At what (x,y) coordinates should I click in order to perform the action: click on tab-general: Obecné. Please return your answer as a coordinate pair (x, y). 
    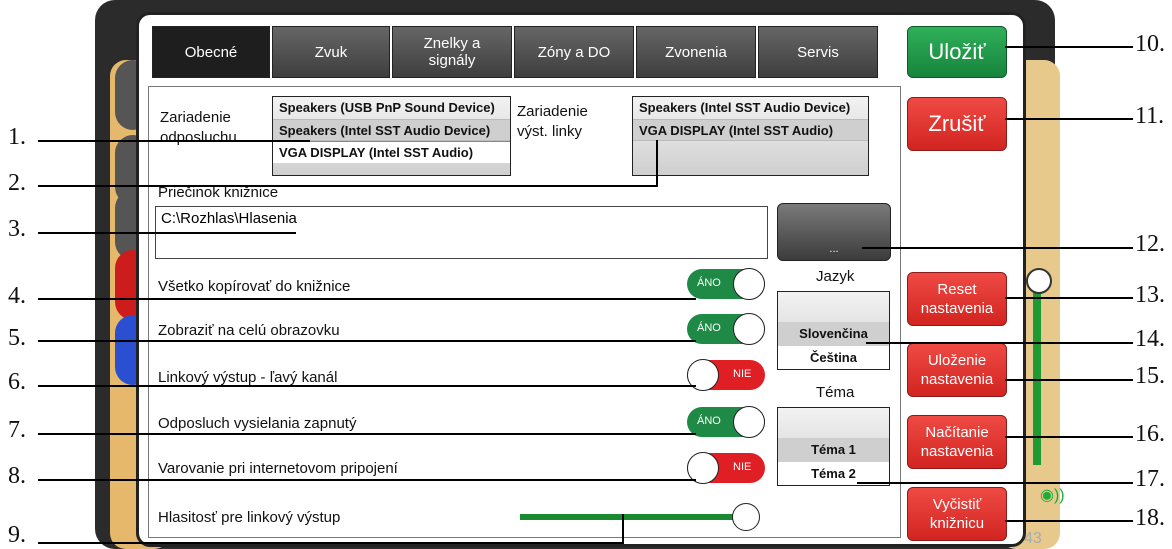
    Looking at the image, I should click on (211, 52).